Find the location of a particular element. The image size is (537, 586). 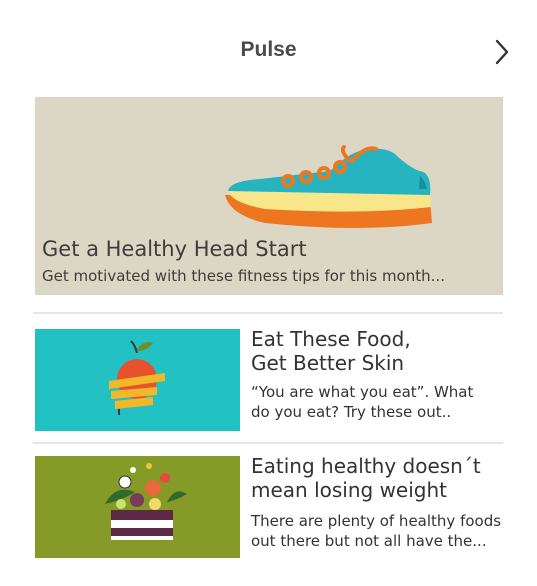

article-title: Get Better Skin is located at coordinates (328, 363).